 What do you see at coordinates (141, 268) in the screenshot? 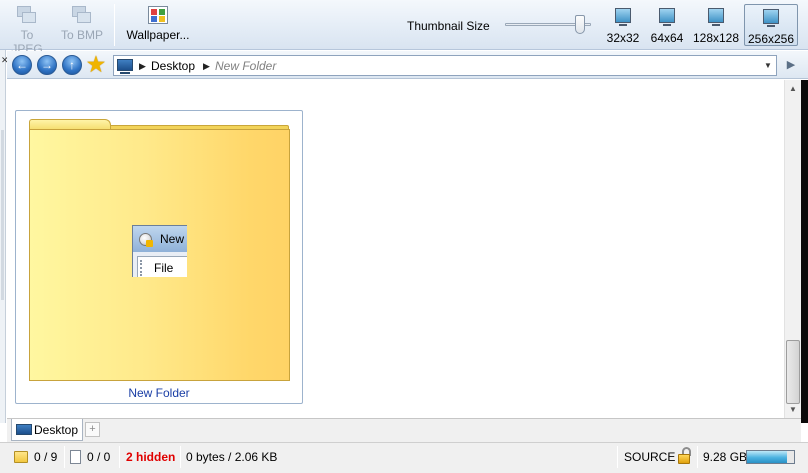
I see `grip-icon` at bounding box center [141, 268].